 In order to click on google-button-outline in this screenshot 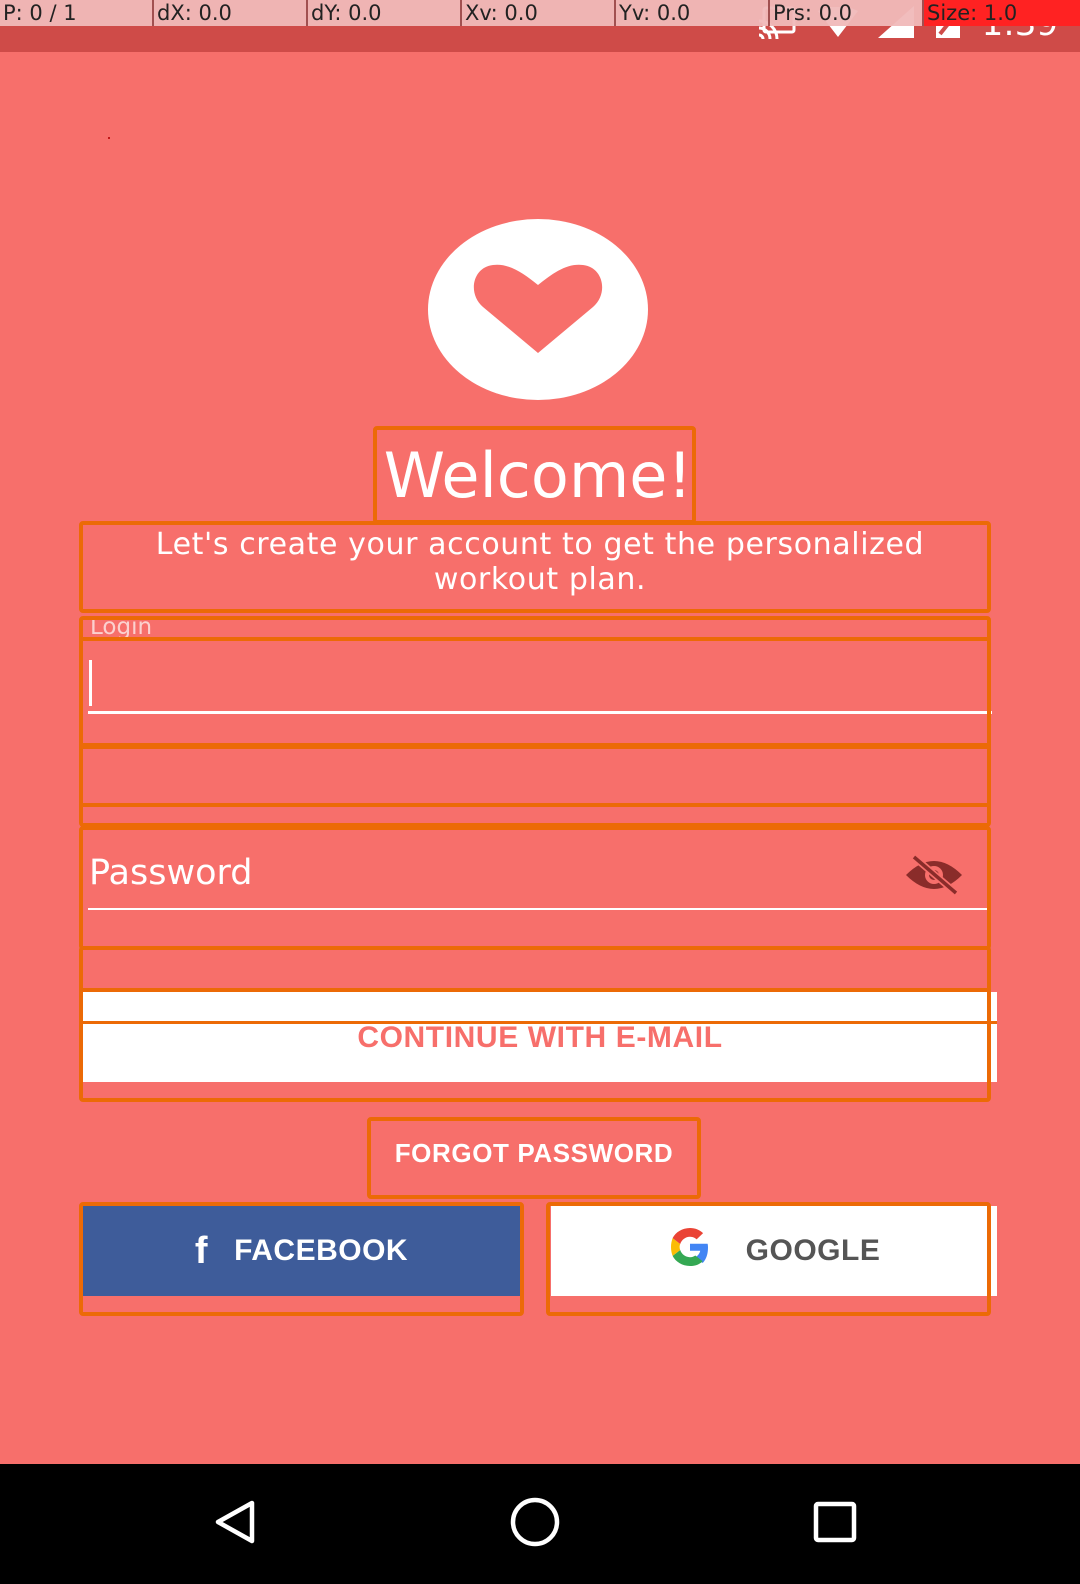, I will do `click(768, 1259)`.